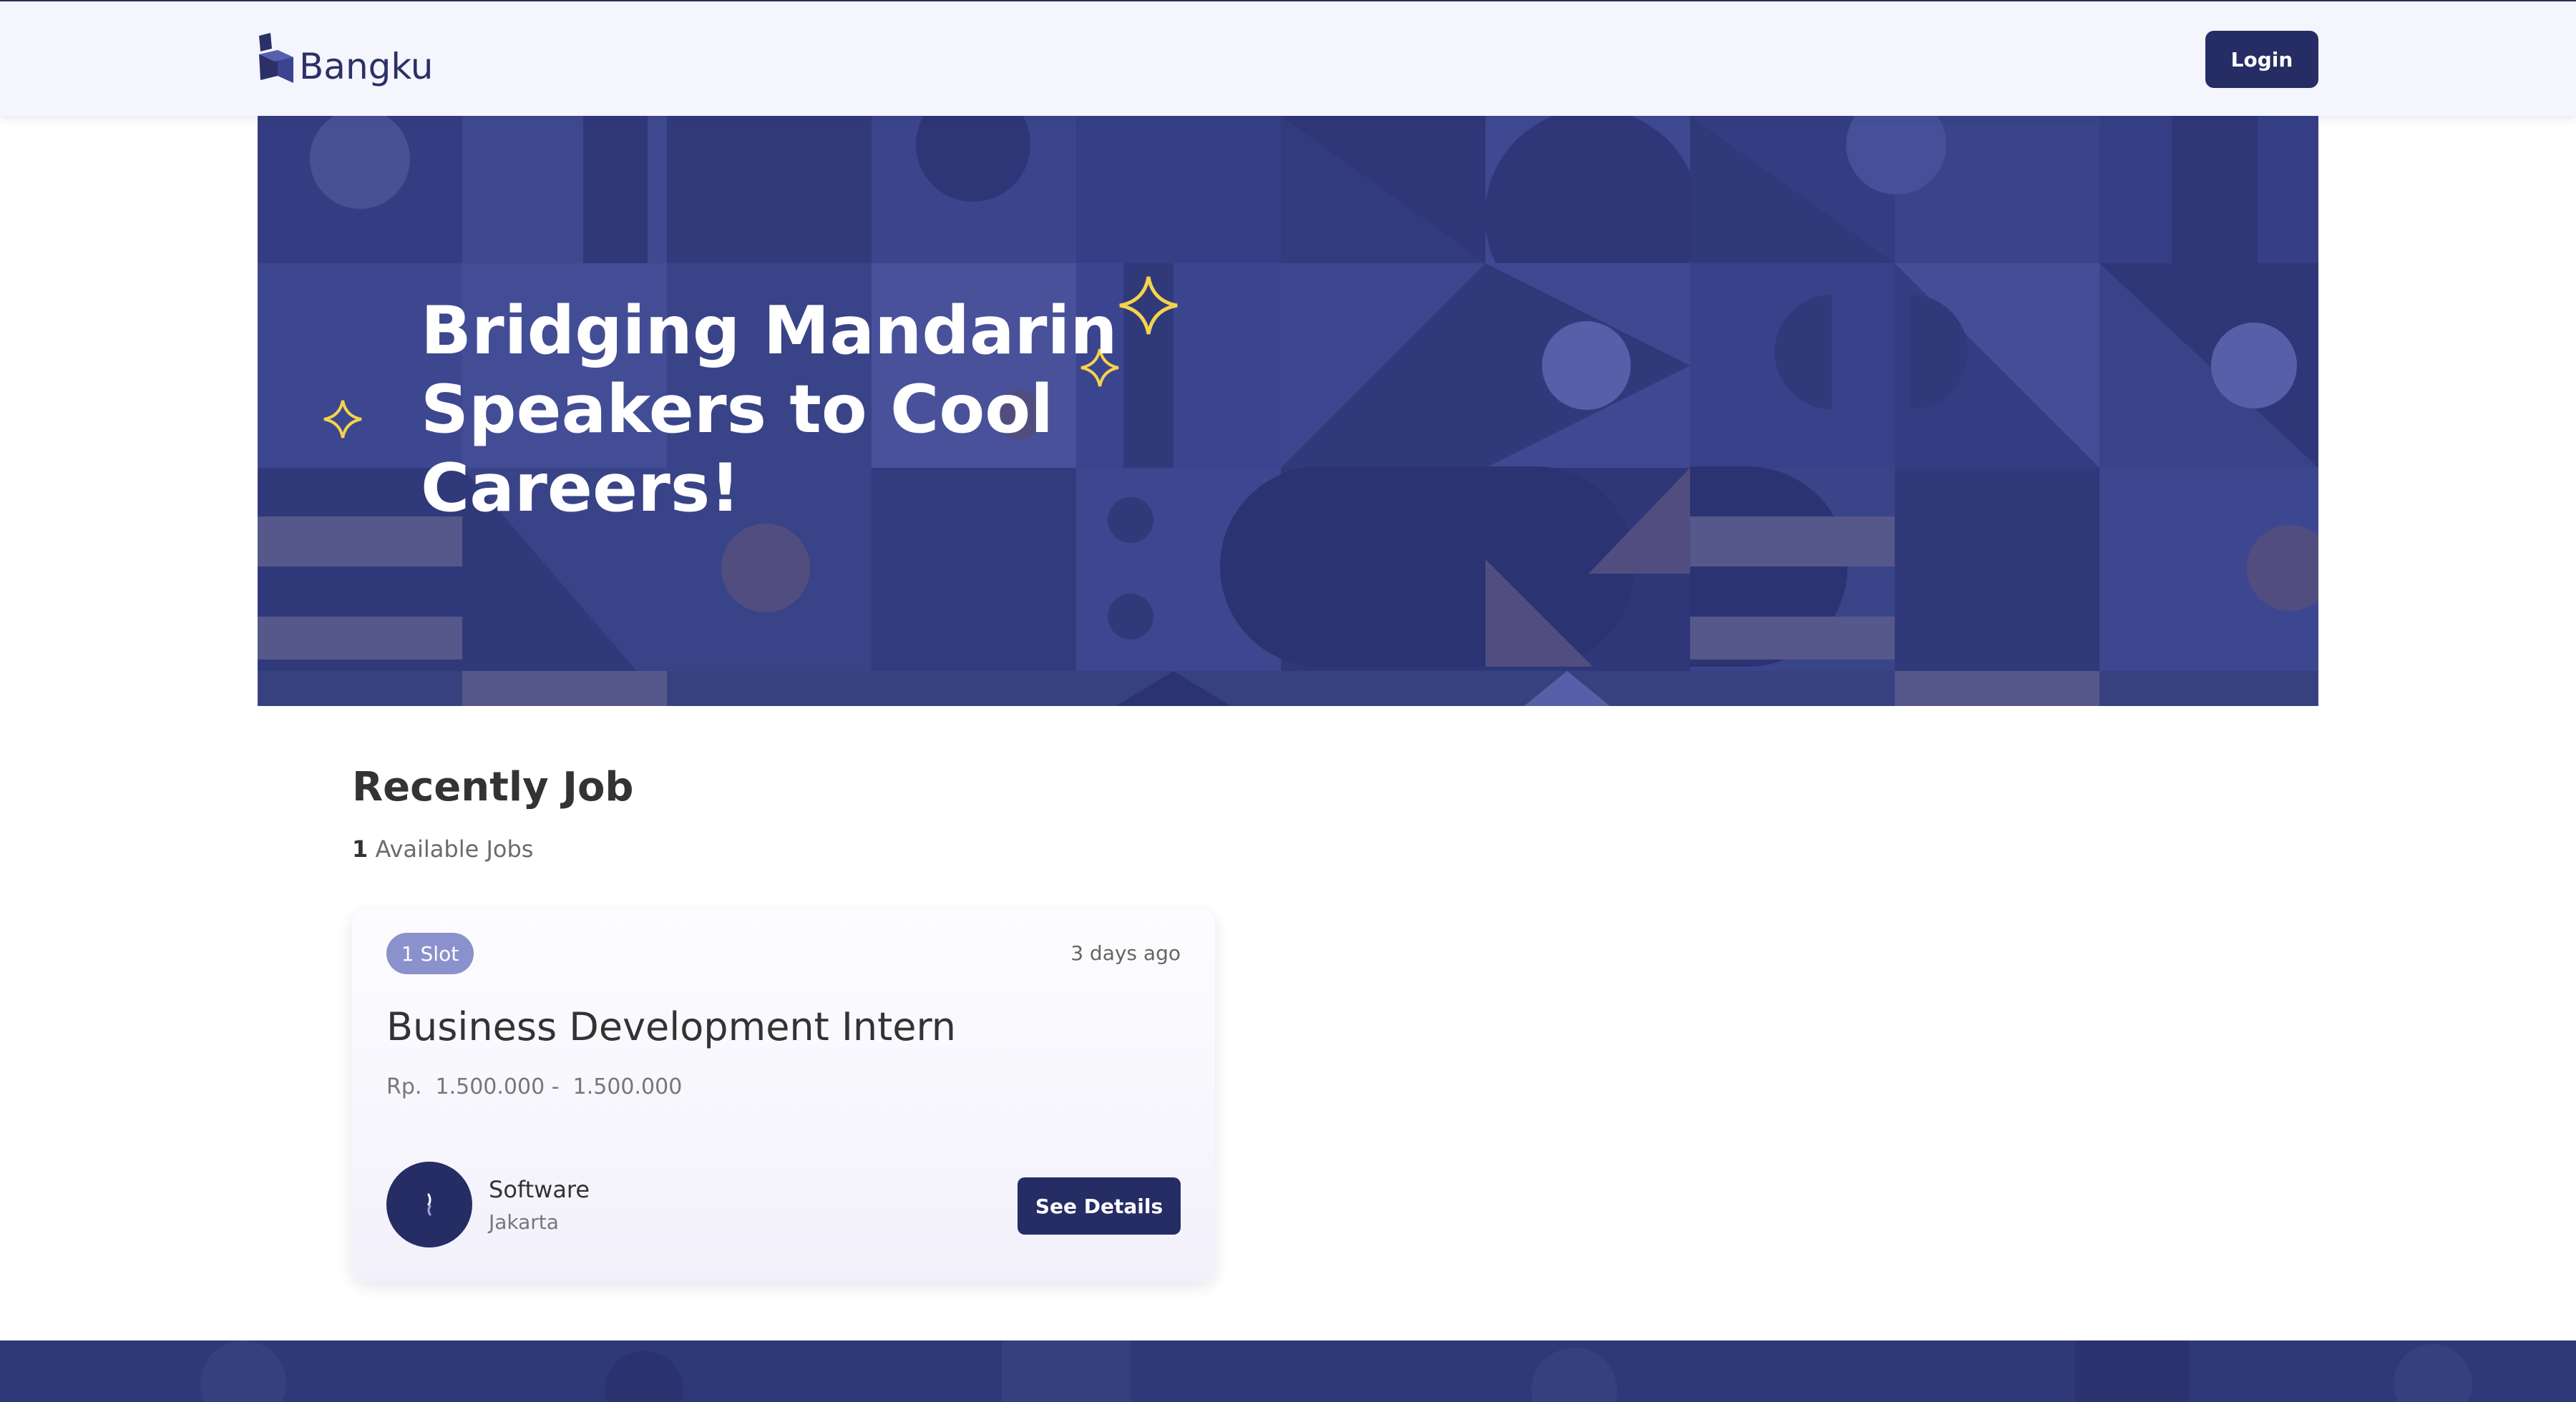 The width and height of the screenshot is (2576, 1402). I want to click on sparkle-icon, so click(342, 419).